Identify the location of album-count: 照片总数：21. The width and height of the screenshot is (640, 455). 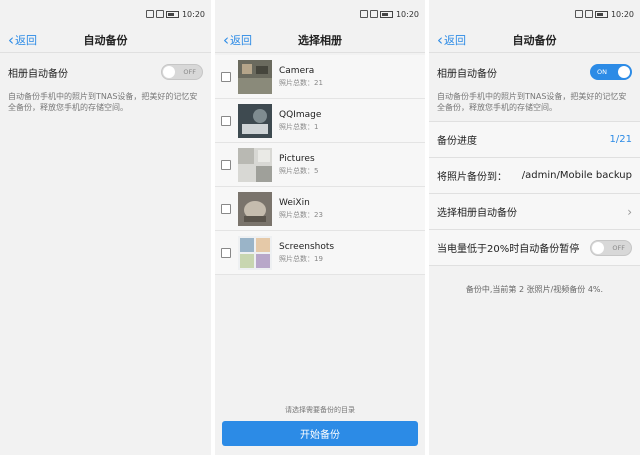
(301, 82).